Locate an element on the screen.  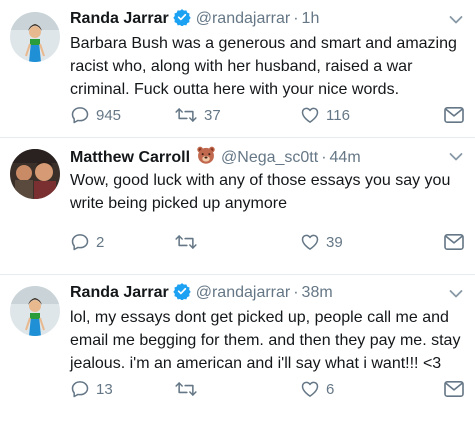
reply-button: 945 is located at coordinates (95, 115).